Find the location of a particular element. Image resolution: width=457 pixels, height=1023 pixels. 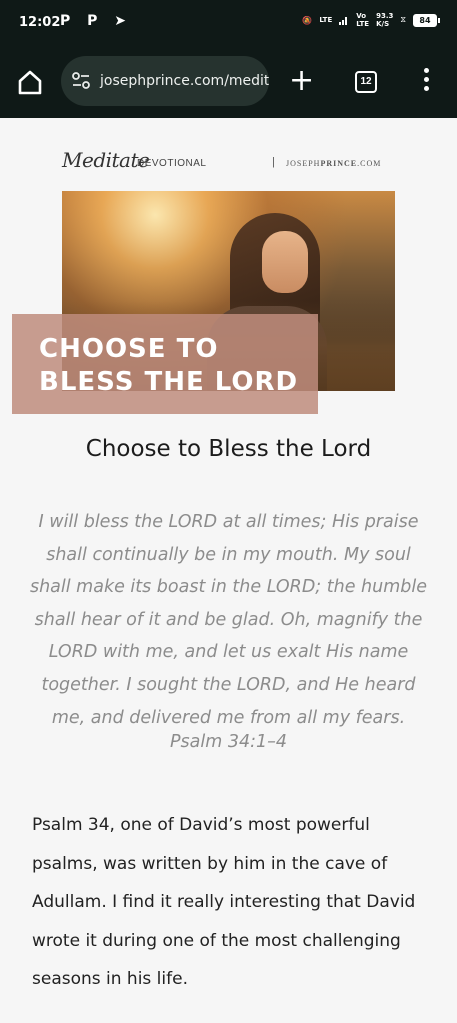

battery-icon: 84 is located at coordinates (426, 20).